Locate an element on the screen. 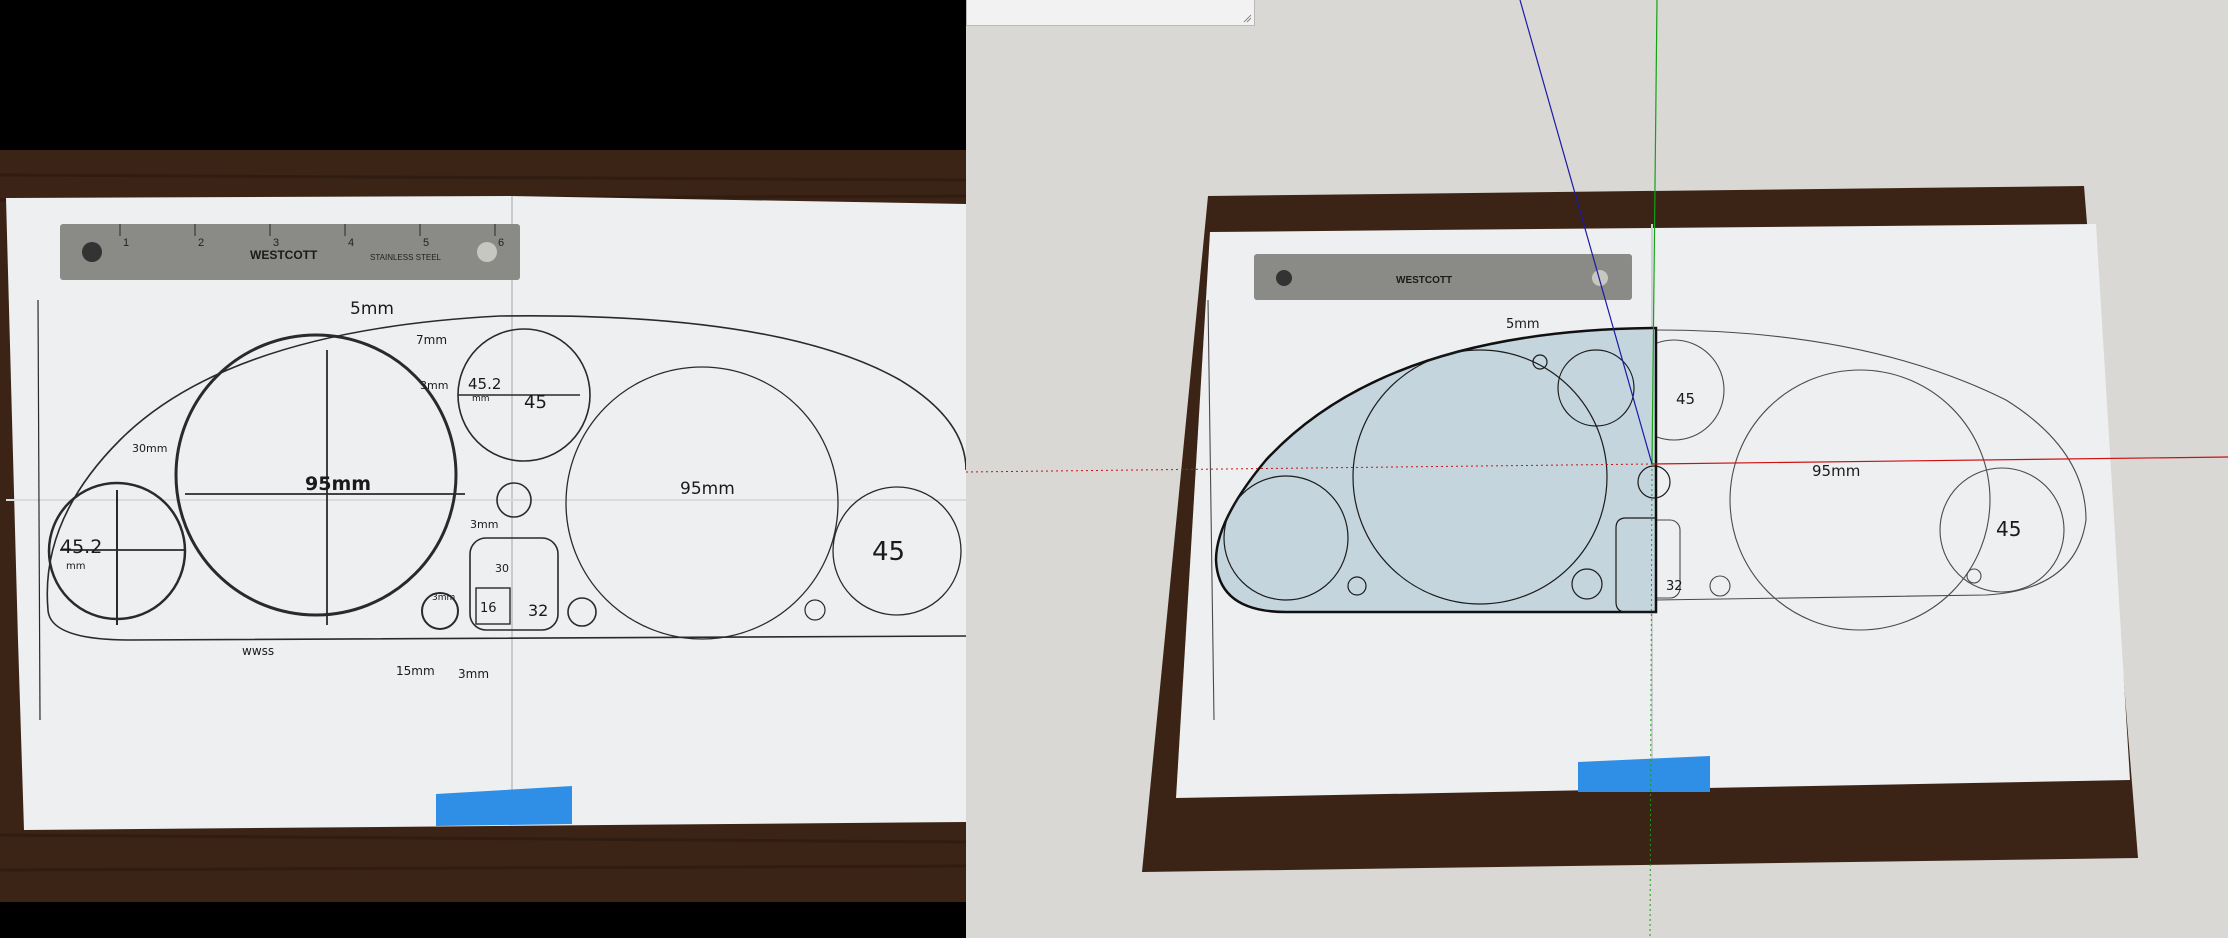  scene-ruler: WESTCOTT is located at coordinates (1443, 277).